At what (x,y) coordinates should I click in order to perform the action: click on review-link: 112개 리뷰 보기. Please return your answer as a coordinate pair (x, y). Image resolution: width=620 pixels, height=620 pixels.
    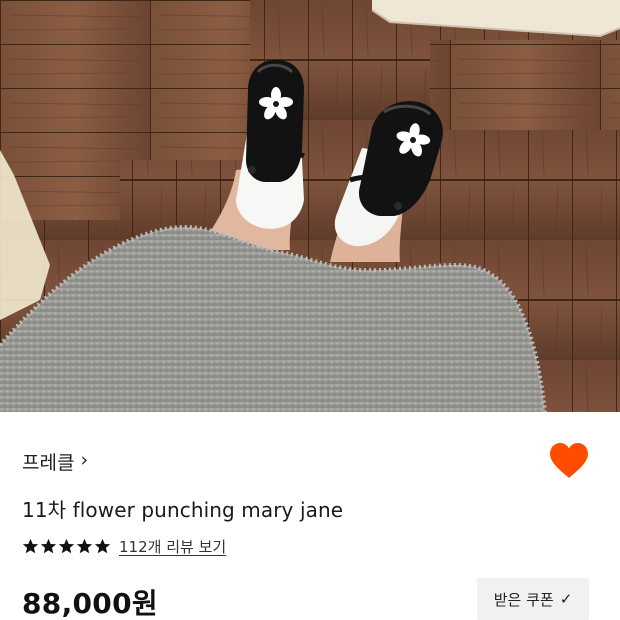
    Looking at the image, I should click on (172, 546).